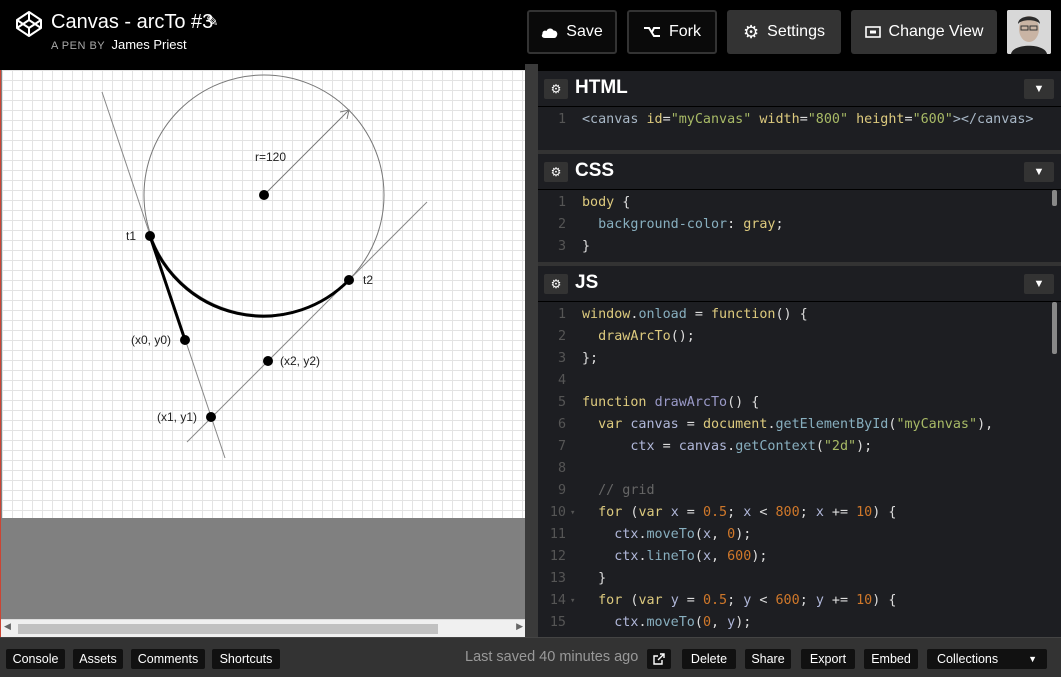  Describe the element at coordinates (685, 31) in the screenshot. I see `fork-label: Fork` at that location.